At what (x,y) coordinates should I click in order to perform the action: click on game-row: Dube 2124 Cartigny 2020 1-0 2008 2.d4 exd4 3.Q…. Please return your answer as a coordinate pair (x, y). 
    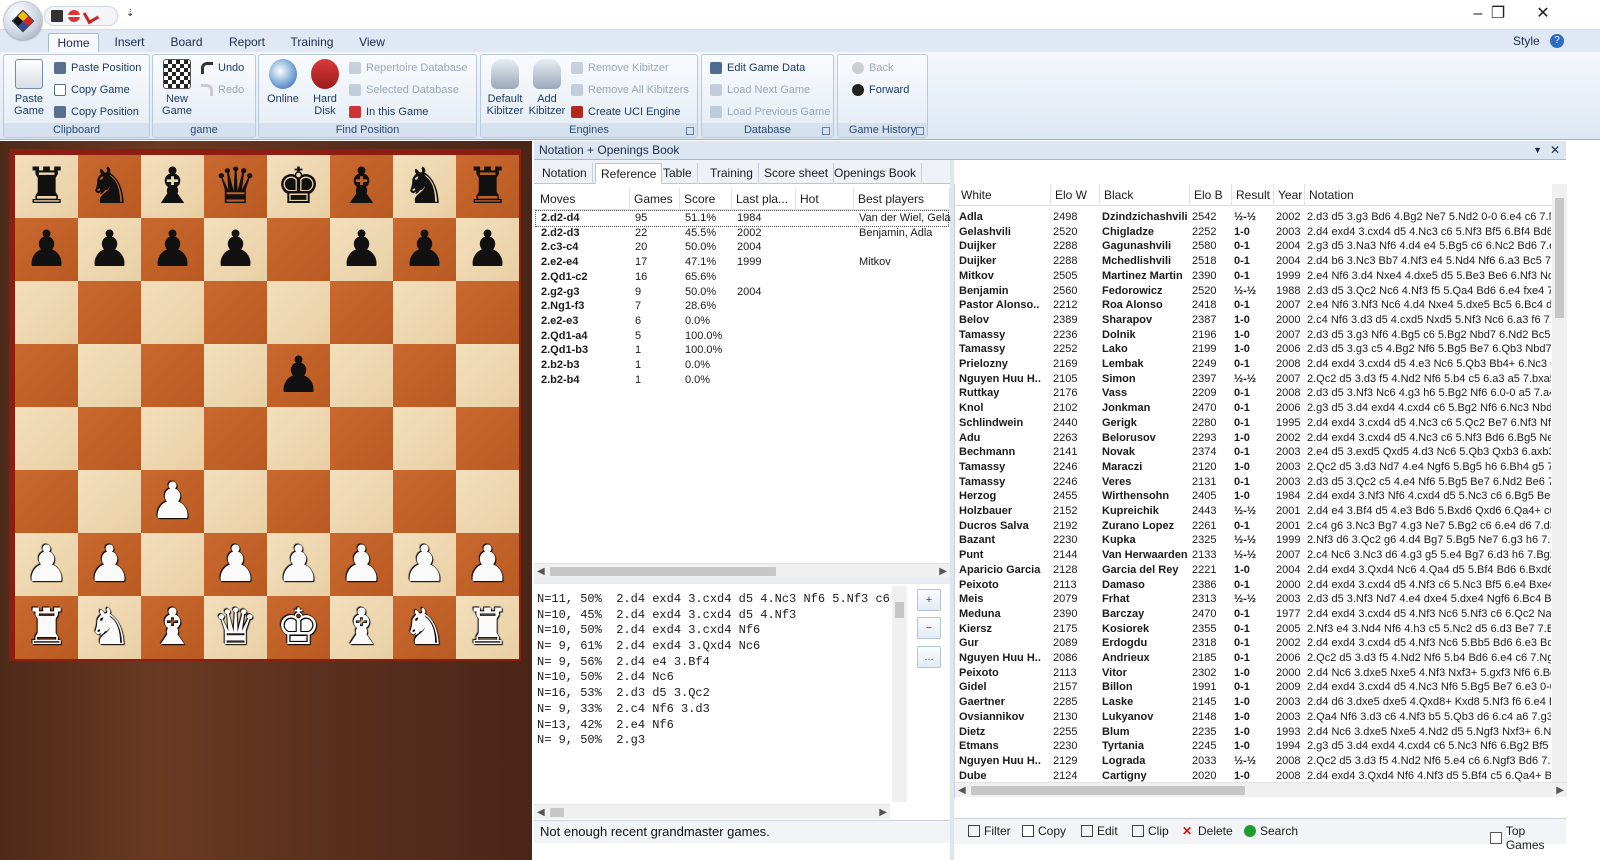
    Looking at the image, I should click on (1253, 776).